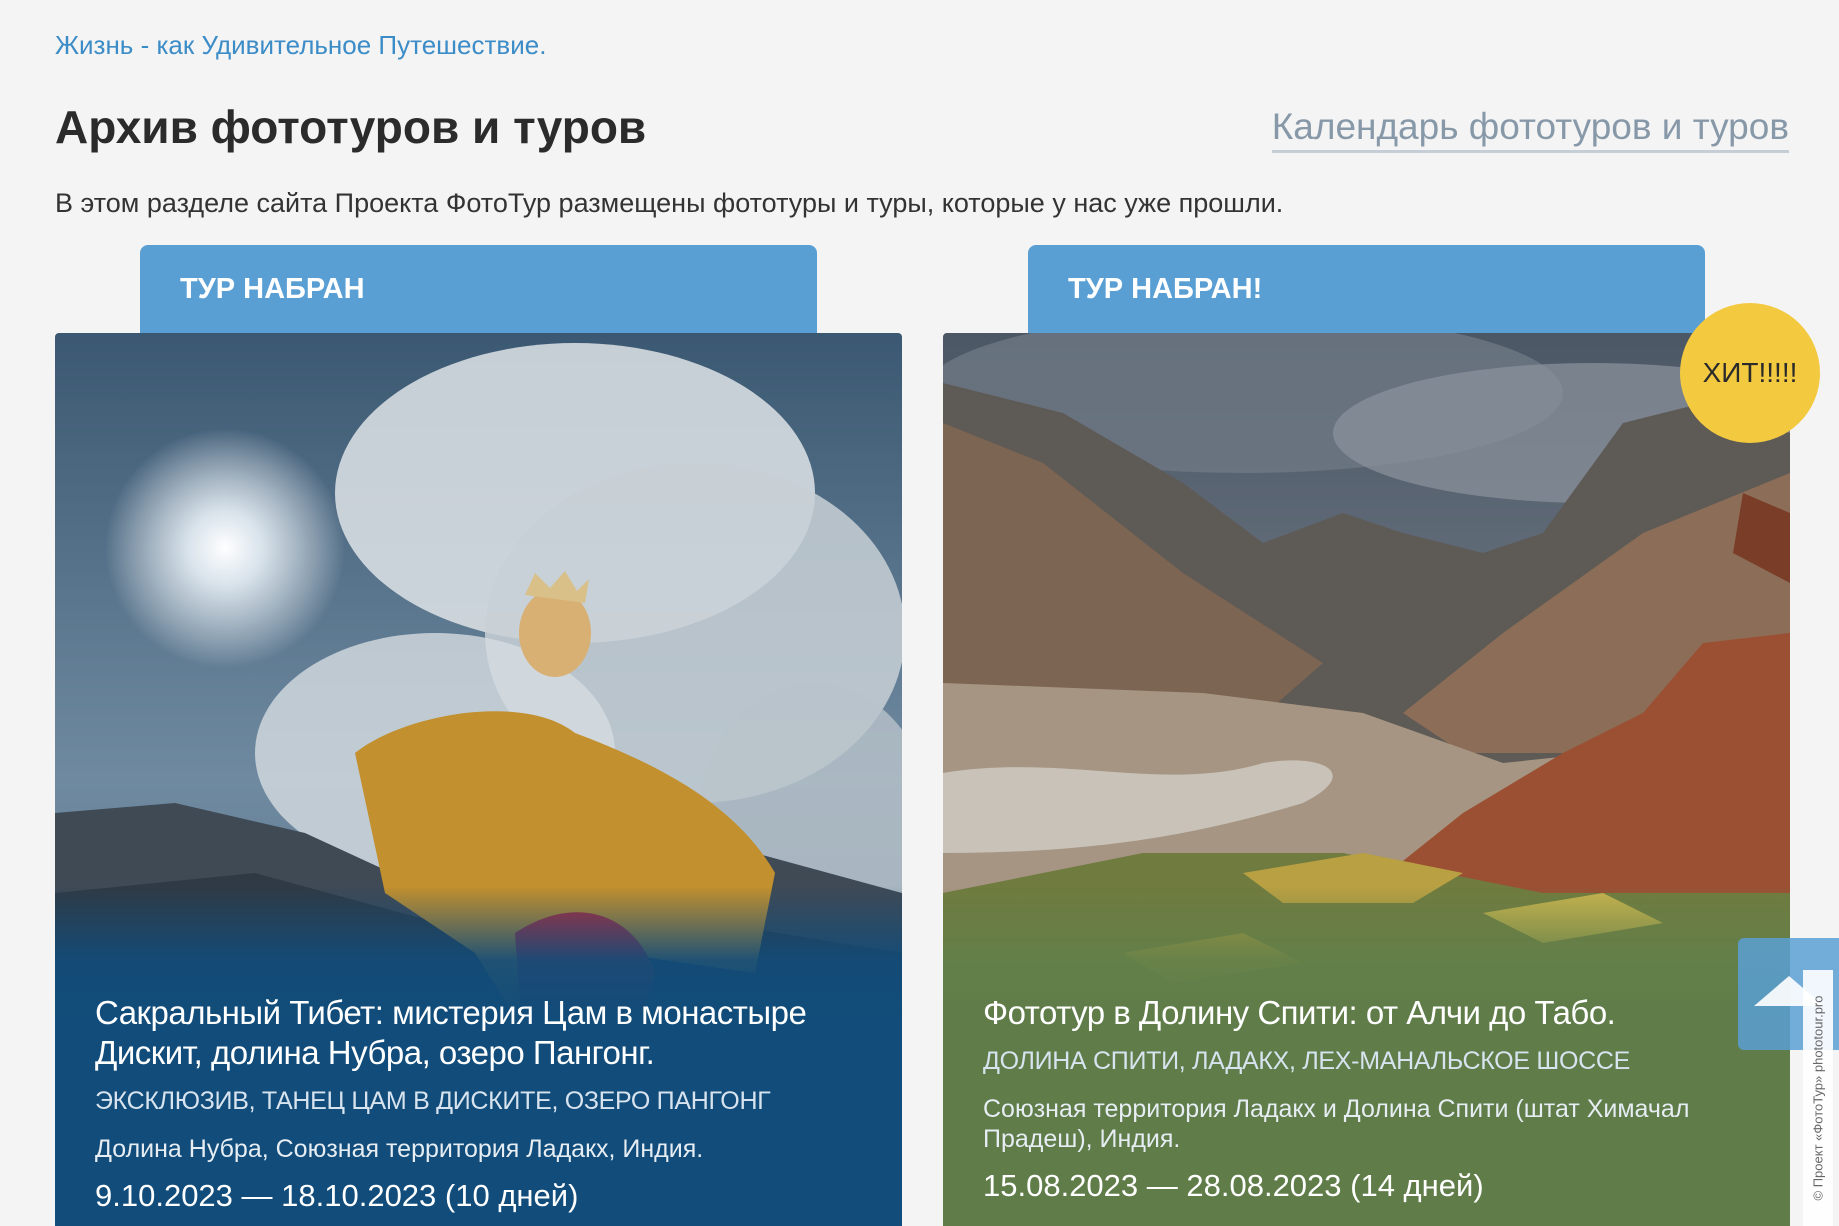  What do you see at coordinates (1366, 289) in the screenshot?
I see `tour-status-tag: ТУР НАБРАН!` at bounding box center [1366, 289].